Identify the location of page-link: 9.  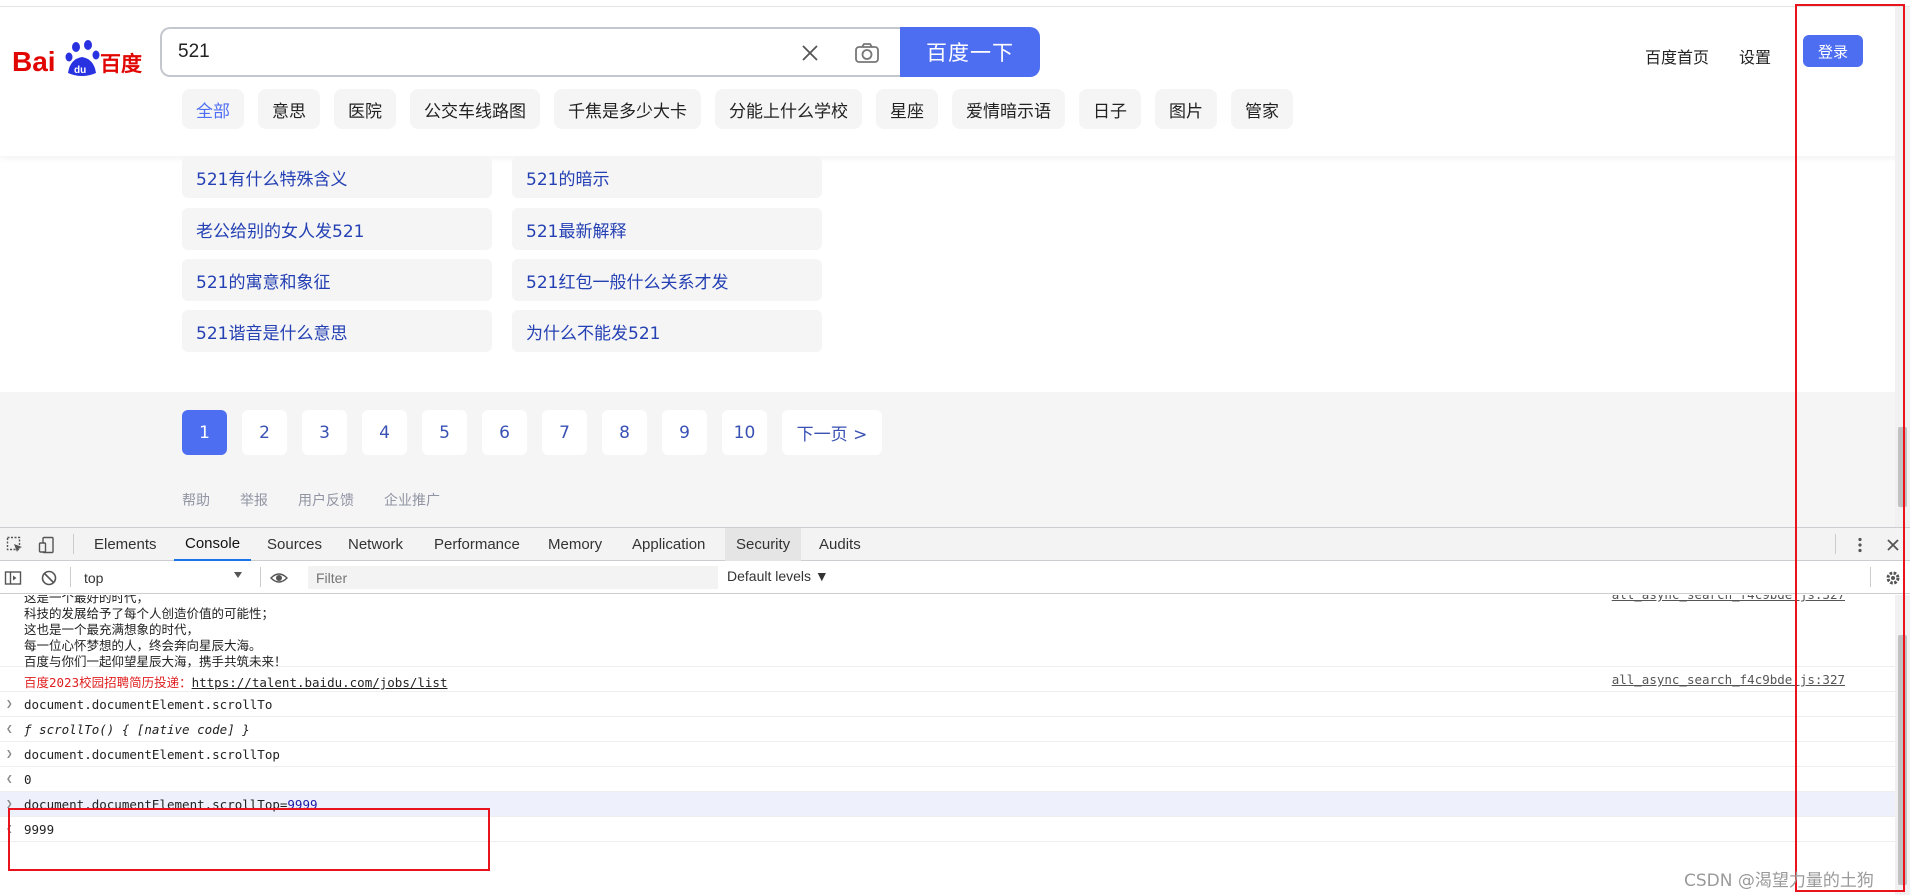
(684, 432).